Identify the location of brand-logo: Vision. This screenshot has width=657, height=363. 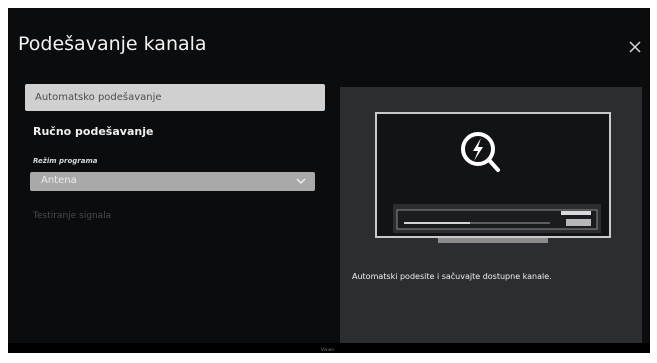
(328, 349).